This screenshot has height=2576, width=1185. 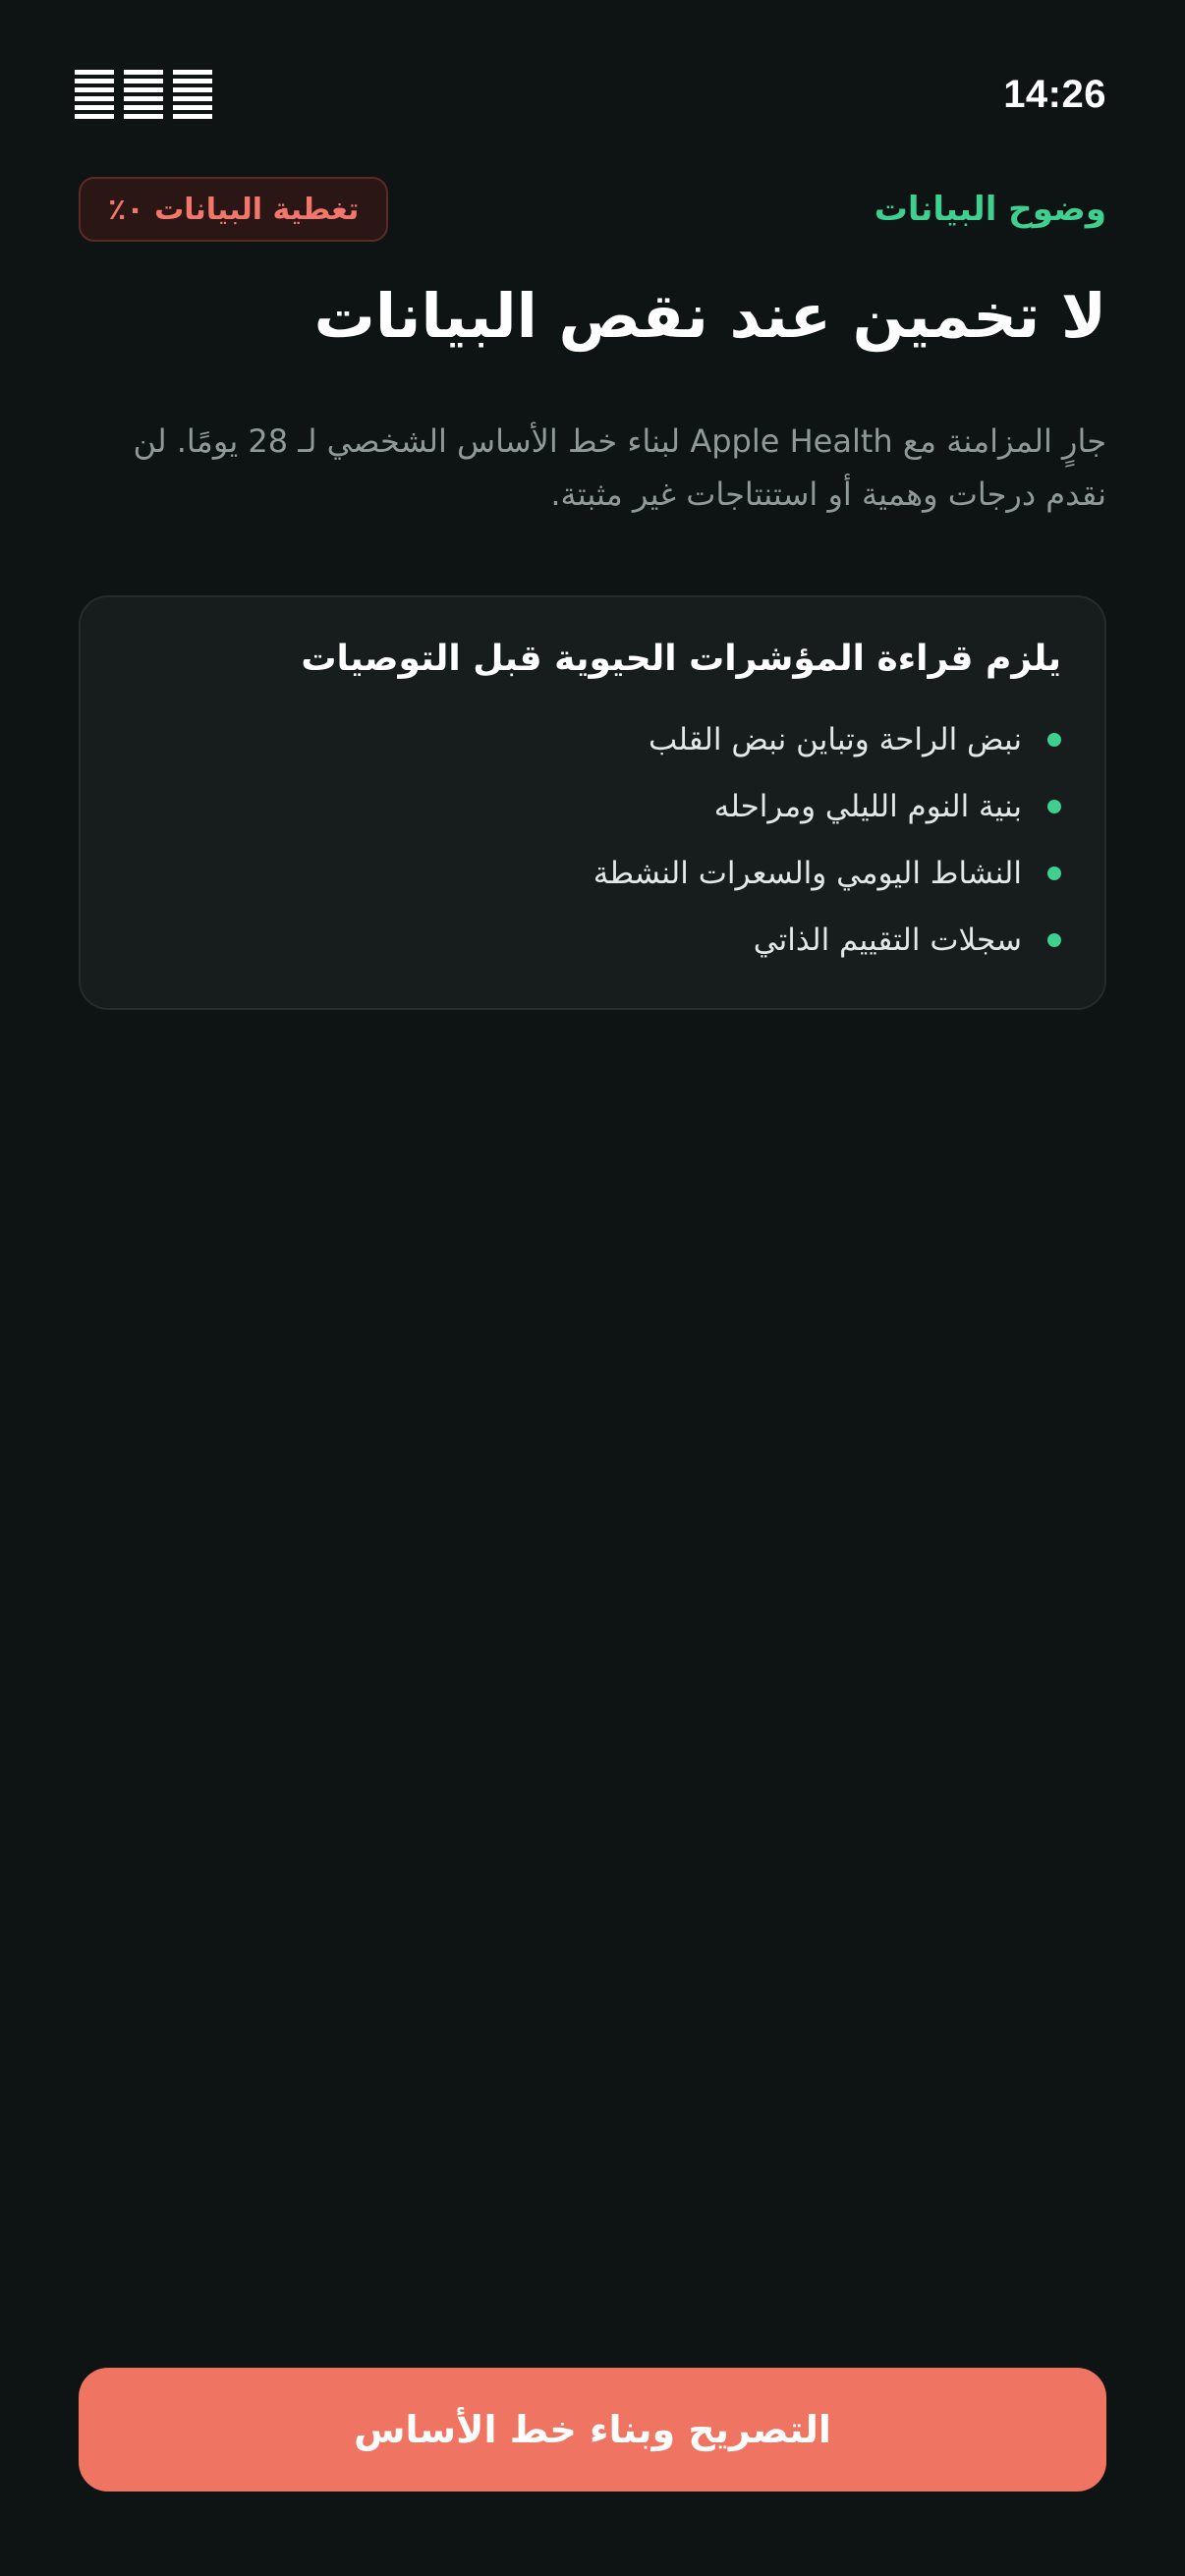 I want to click on wifi-icon, so click(x=144, y=94).